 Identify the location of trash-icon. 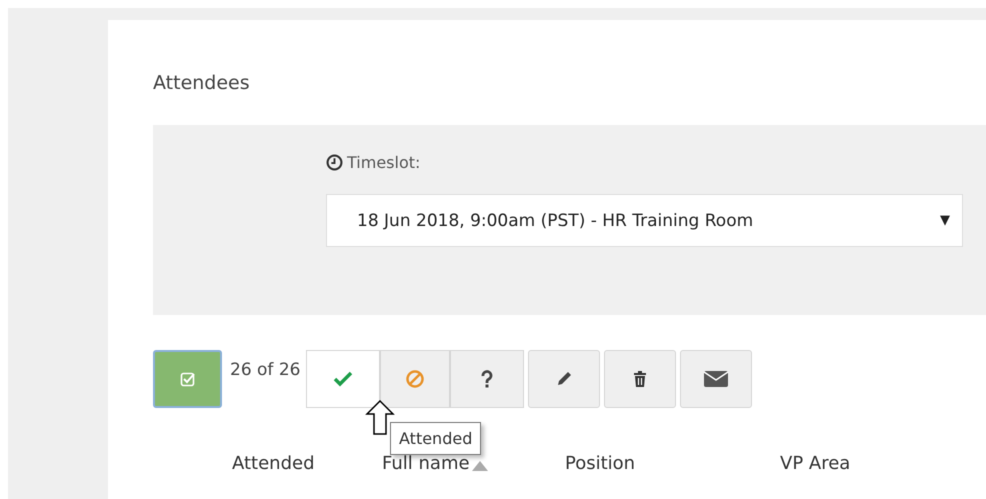
(640, 379).